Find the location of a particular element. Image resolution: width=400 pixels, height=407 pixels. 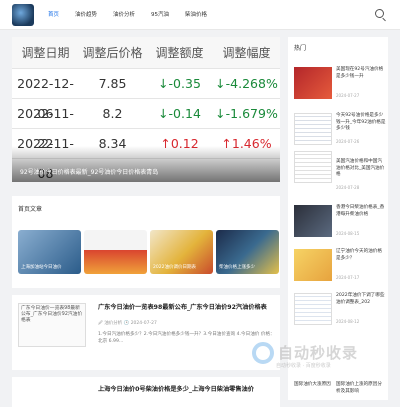

article-title: 上海今日油价0号柴油价格是多少_上海今日柴油零售油价 is located at coordinates (187, 389).